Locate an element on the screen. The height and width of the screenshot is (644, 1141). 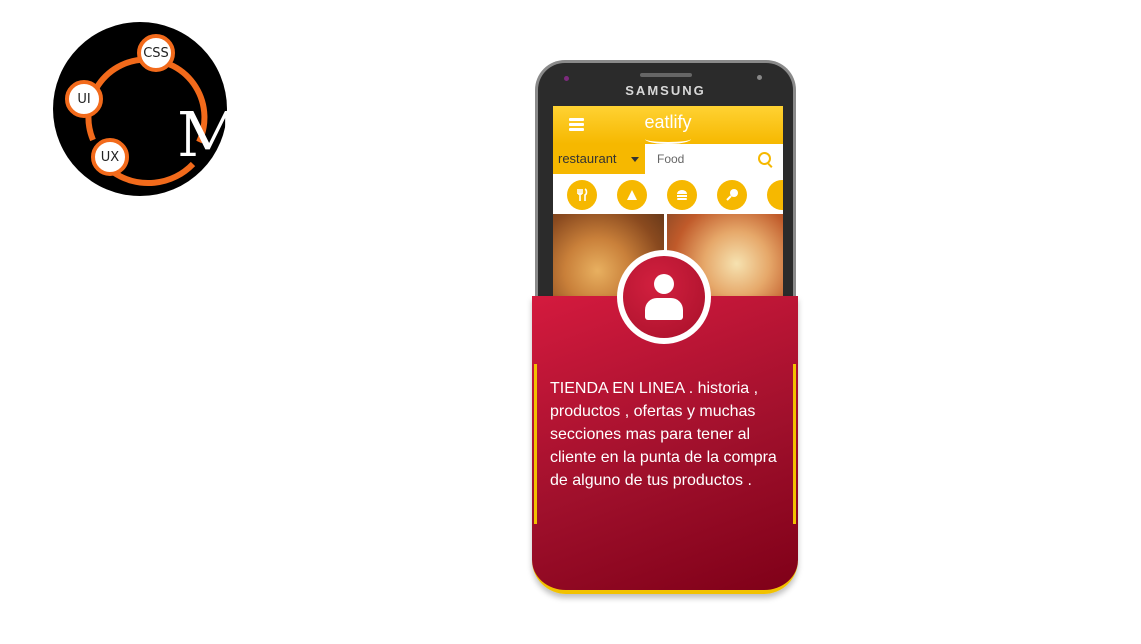
logo: M CSS UI UX is located at coordinates (146, 109).